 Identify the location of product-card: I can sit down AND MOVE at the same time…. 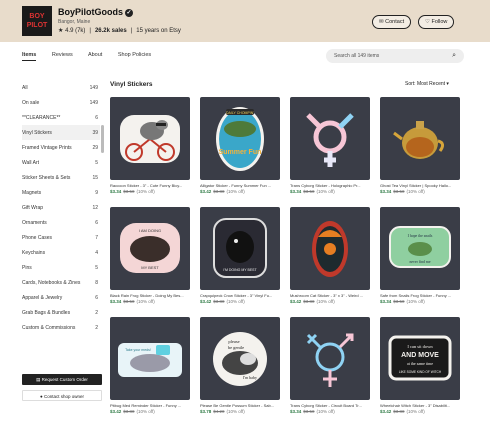
(420, 370).